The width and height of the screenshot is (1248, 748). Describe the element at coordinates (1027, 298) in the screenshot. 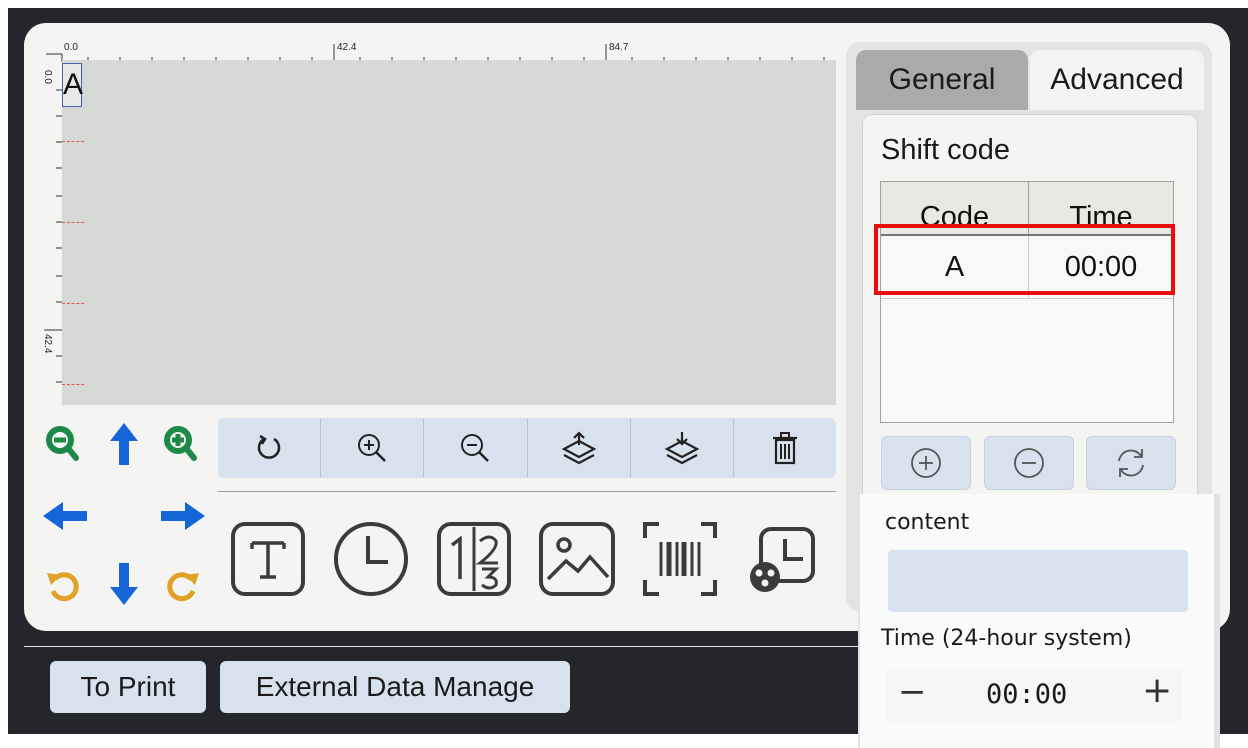

I see `table-row-divider` at that location.